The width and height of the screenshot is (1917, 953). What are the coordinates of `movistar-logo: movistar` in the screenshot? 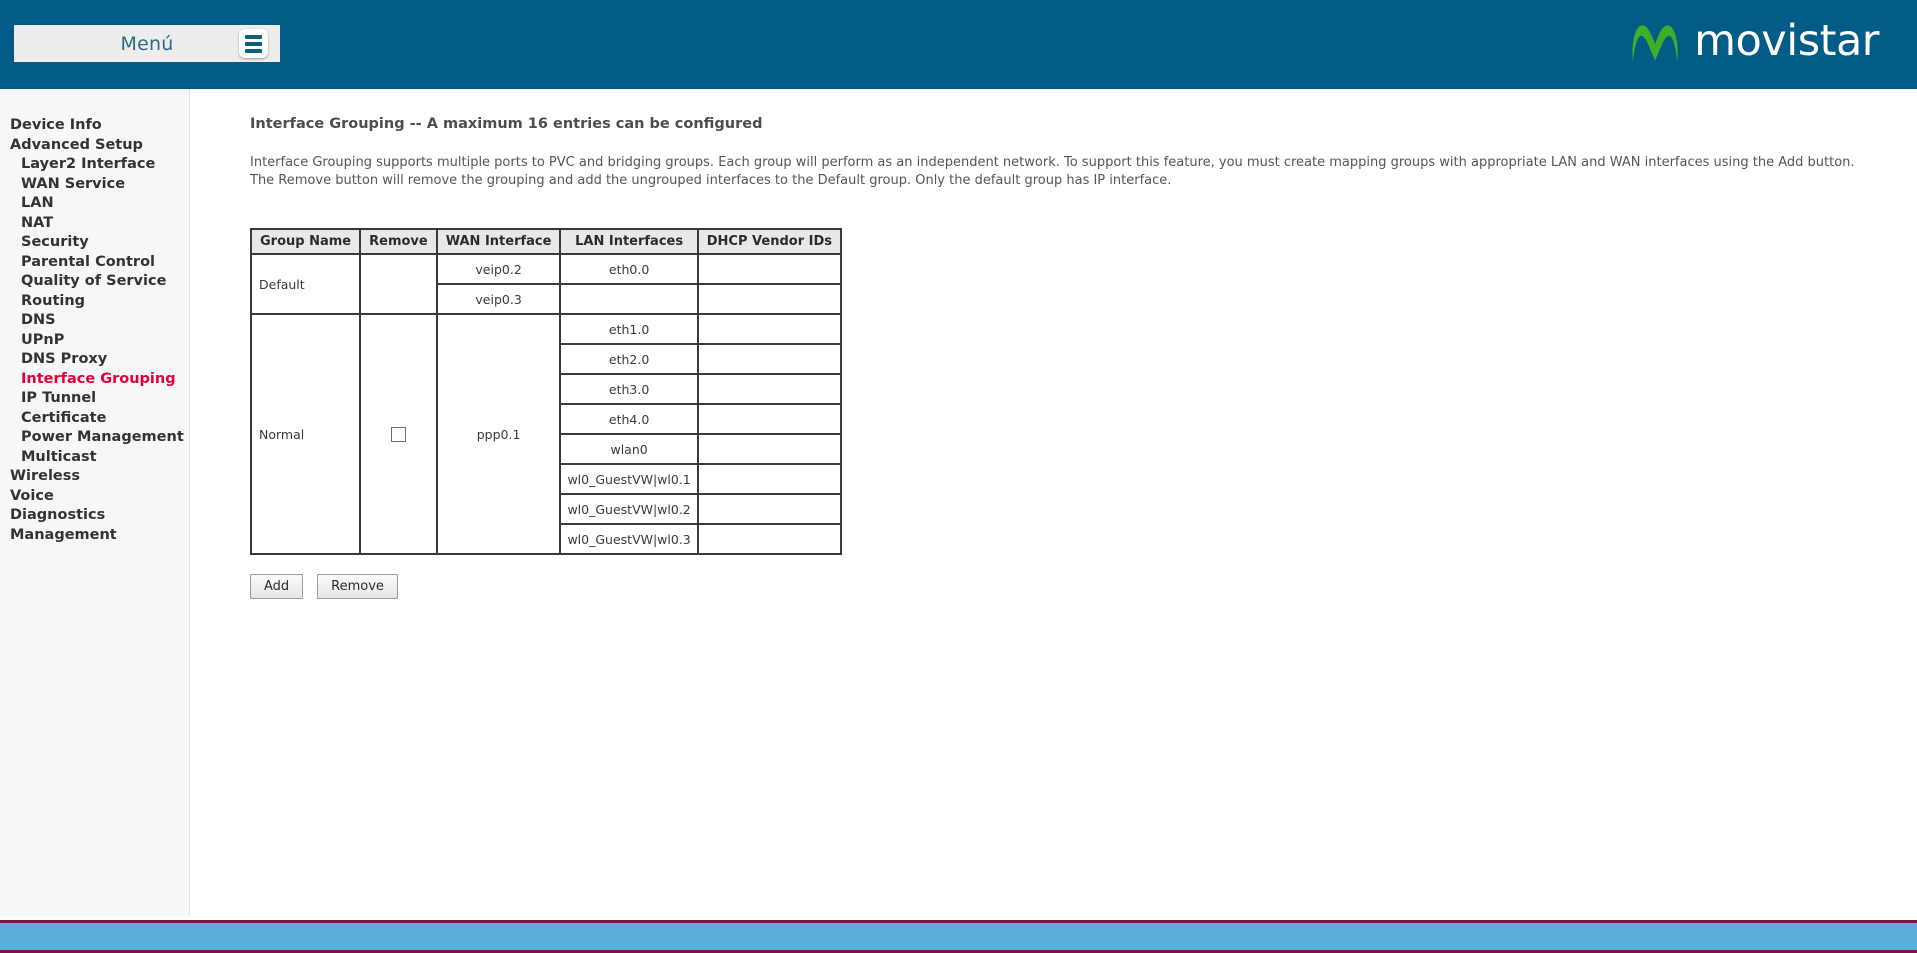 It's located at (1753, 44).